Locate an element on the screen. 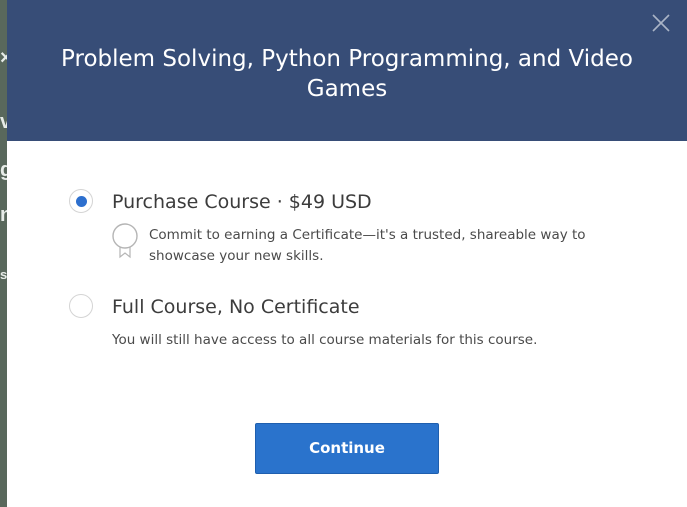 The width and height of the screenshot is (687, 507). option-label: Purchase Course · $49 USD is located at coordinates (242, 202).